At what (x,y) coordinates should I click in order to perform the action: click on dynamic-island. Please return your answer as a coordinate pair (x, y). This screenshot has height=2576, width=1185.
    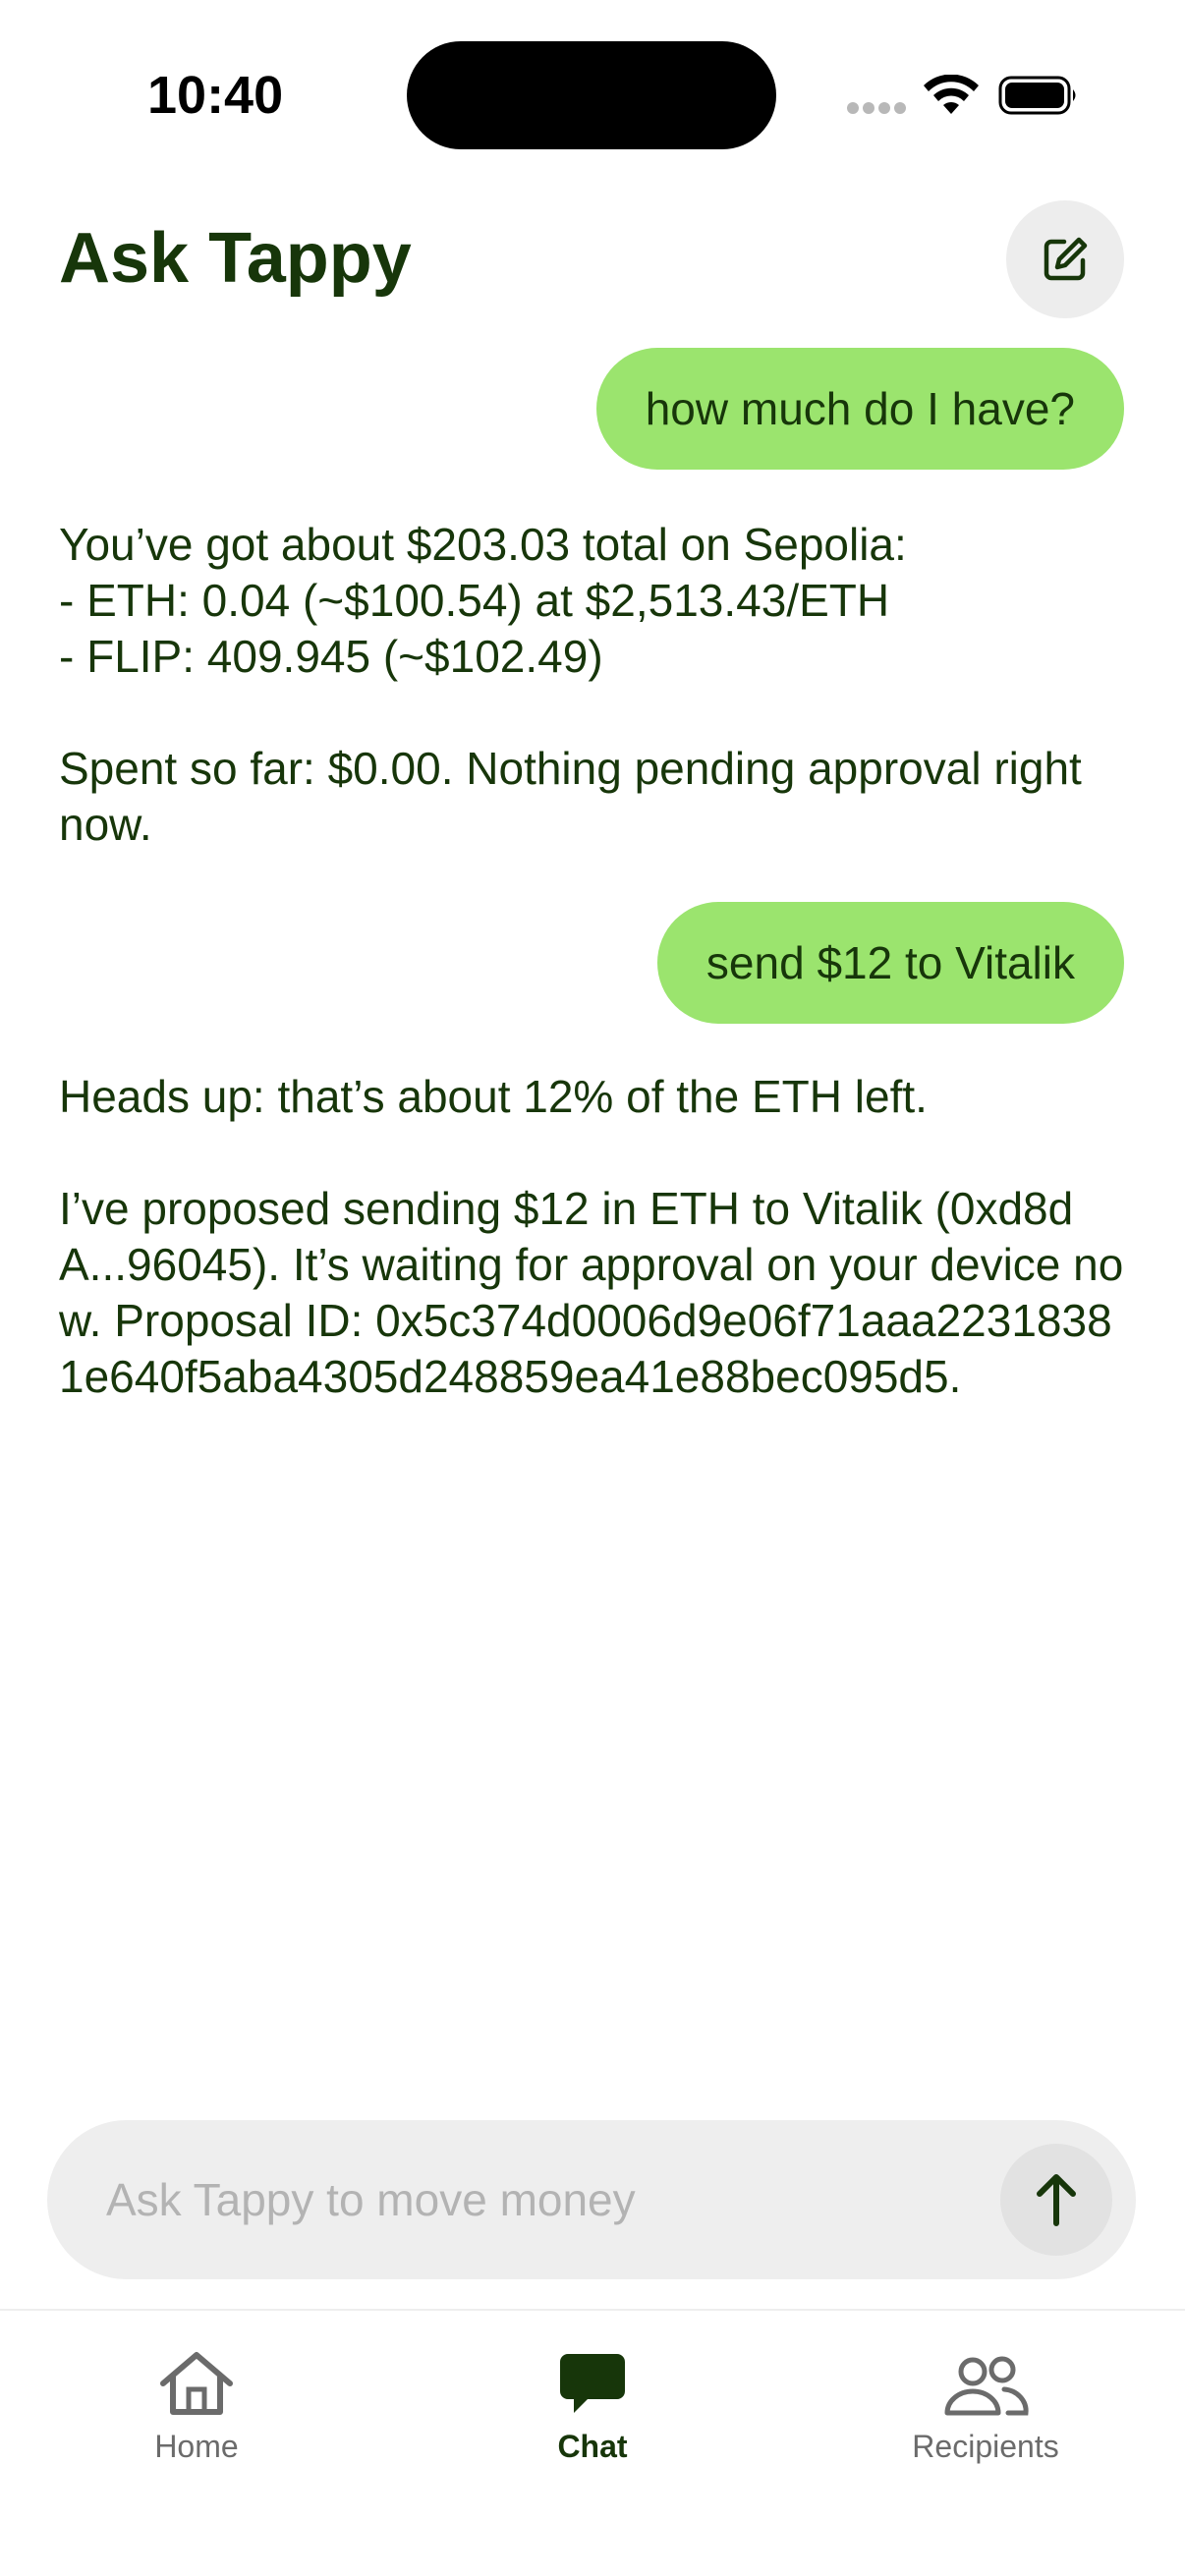
    Looking at the image, I should click on (592, 95).